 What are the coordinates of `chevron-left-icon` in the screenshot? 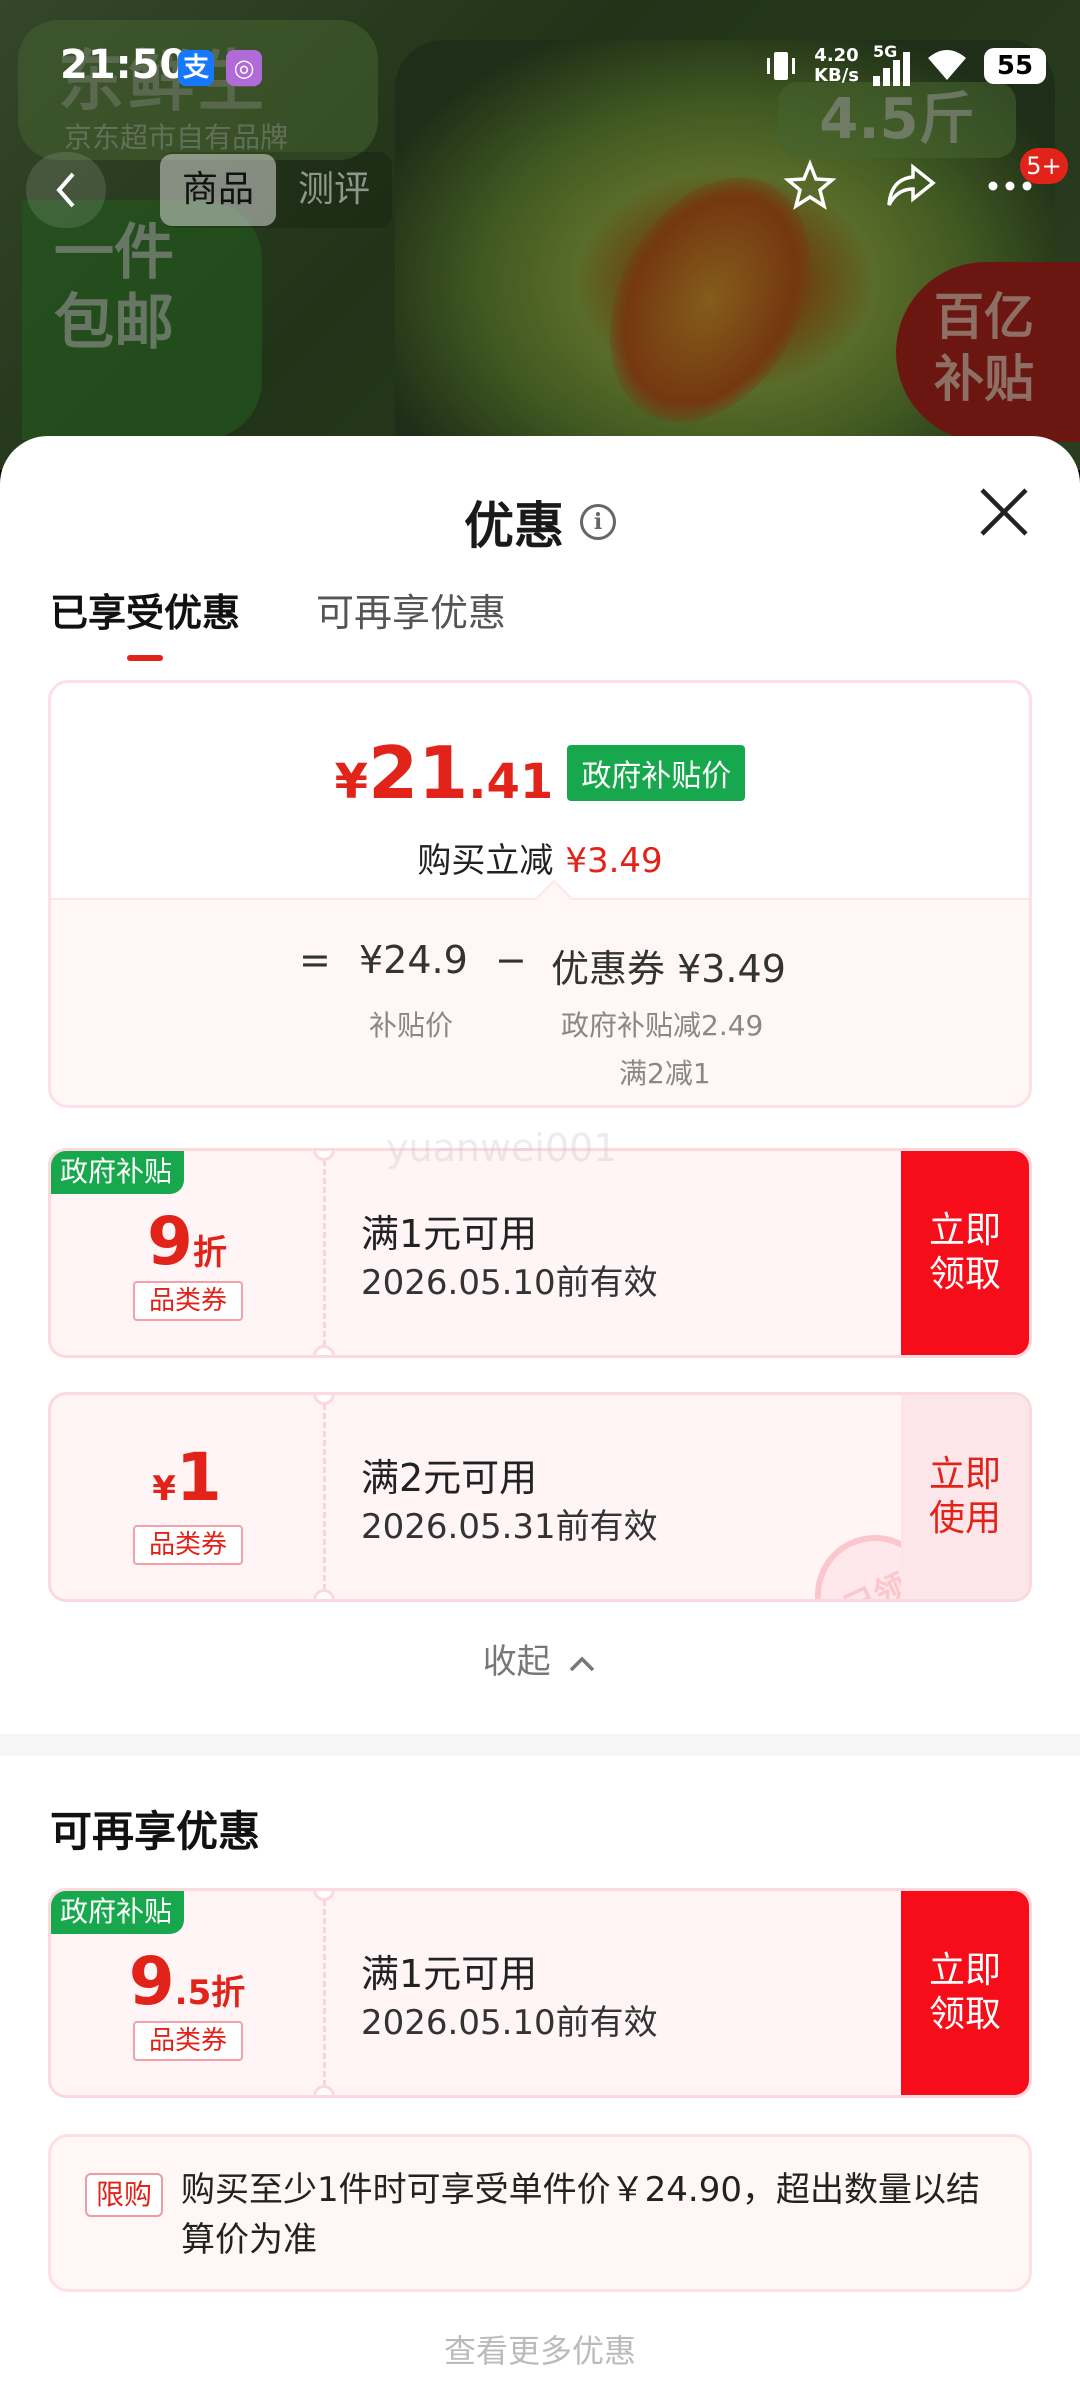 It's located at (65, 190).